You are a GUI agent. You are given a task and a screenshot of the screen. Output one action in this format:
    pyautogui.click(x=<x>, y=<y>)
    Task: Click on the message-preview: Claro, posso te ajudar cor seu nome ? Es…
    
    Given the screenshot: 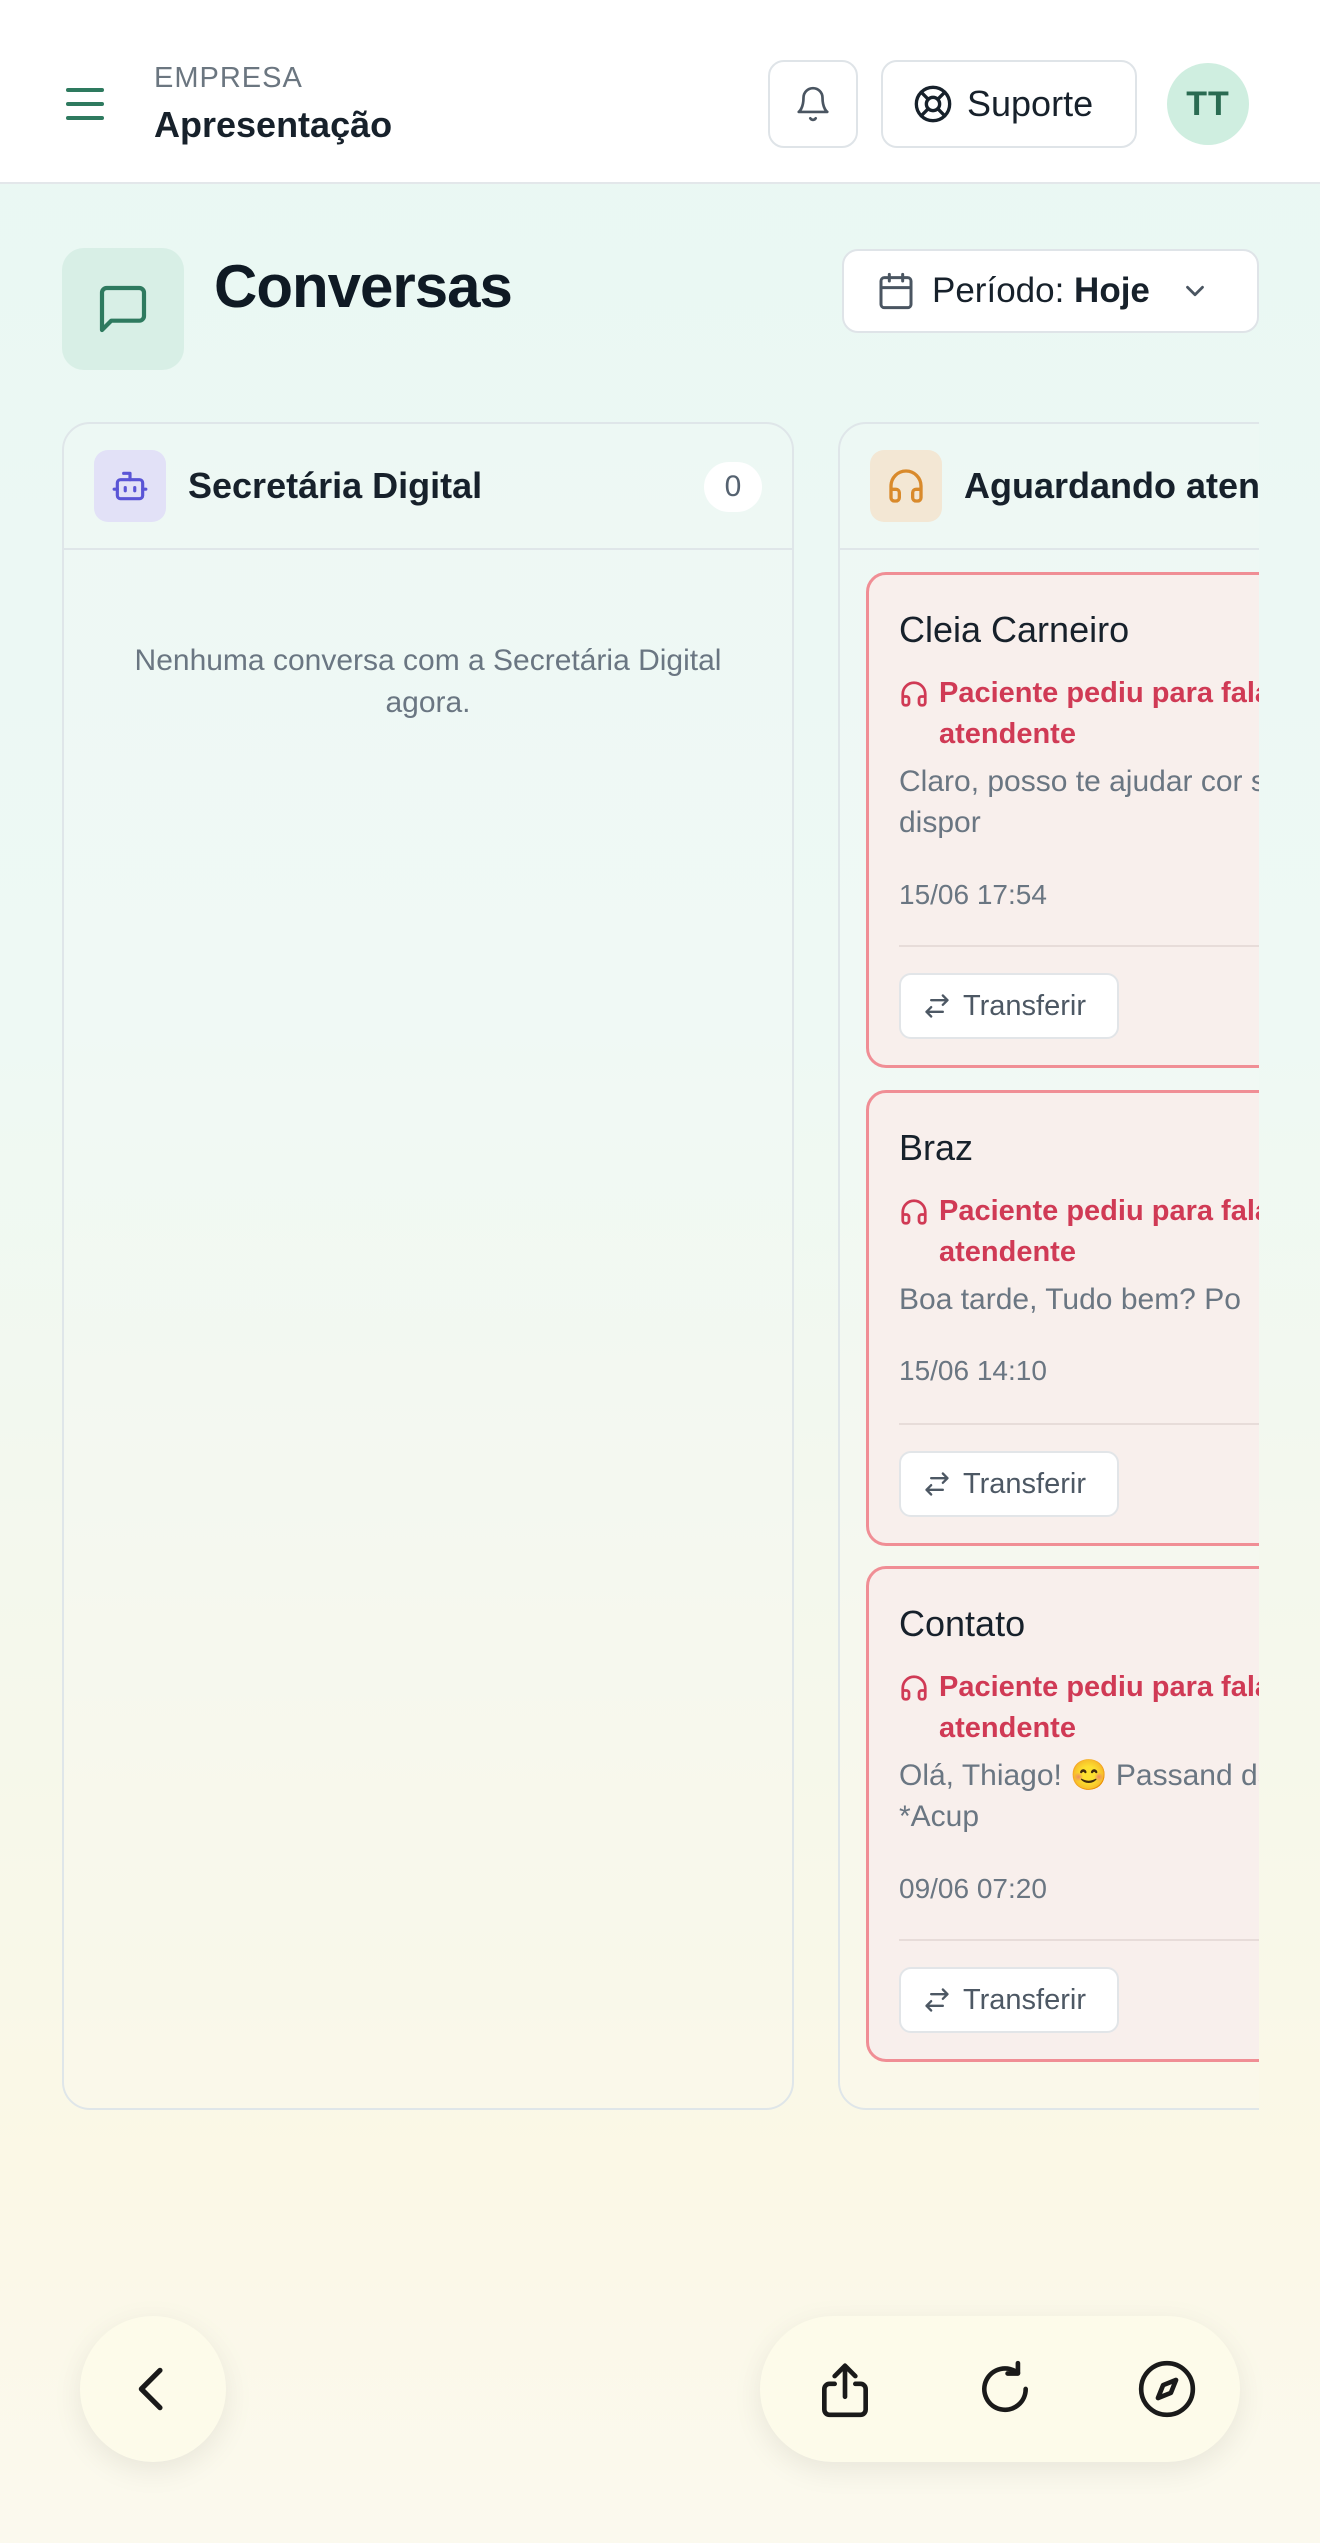 What is the action you would take?
    pyautogui.click(x=1079, y=802)
    